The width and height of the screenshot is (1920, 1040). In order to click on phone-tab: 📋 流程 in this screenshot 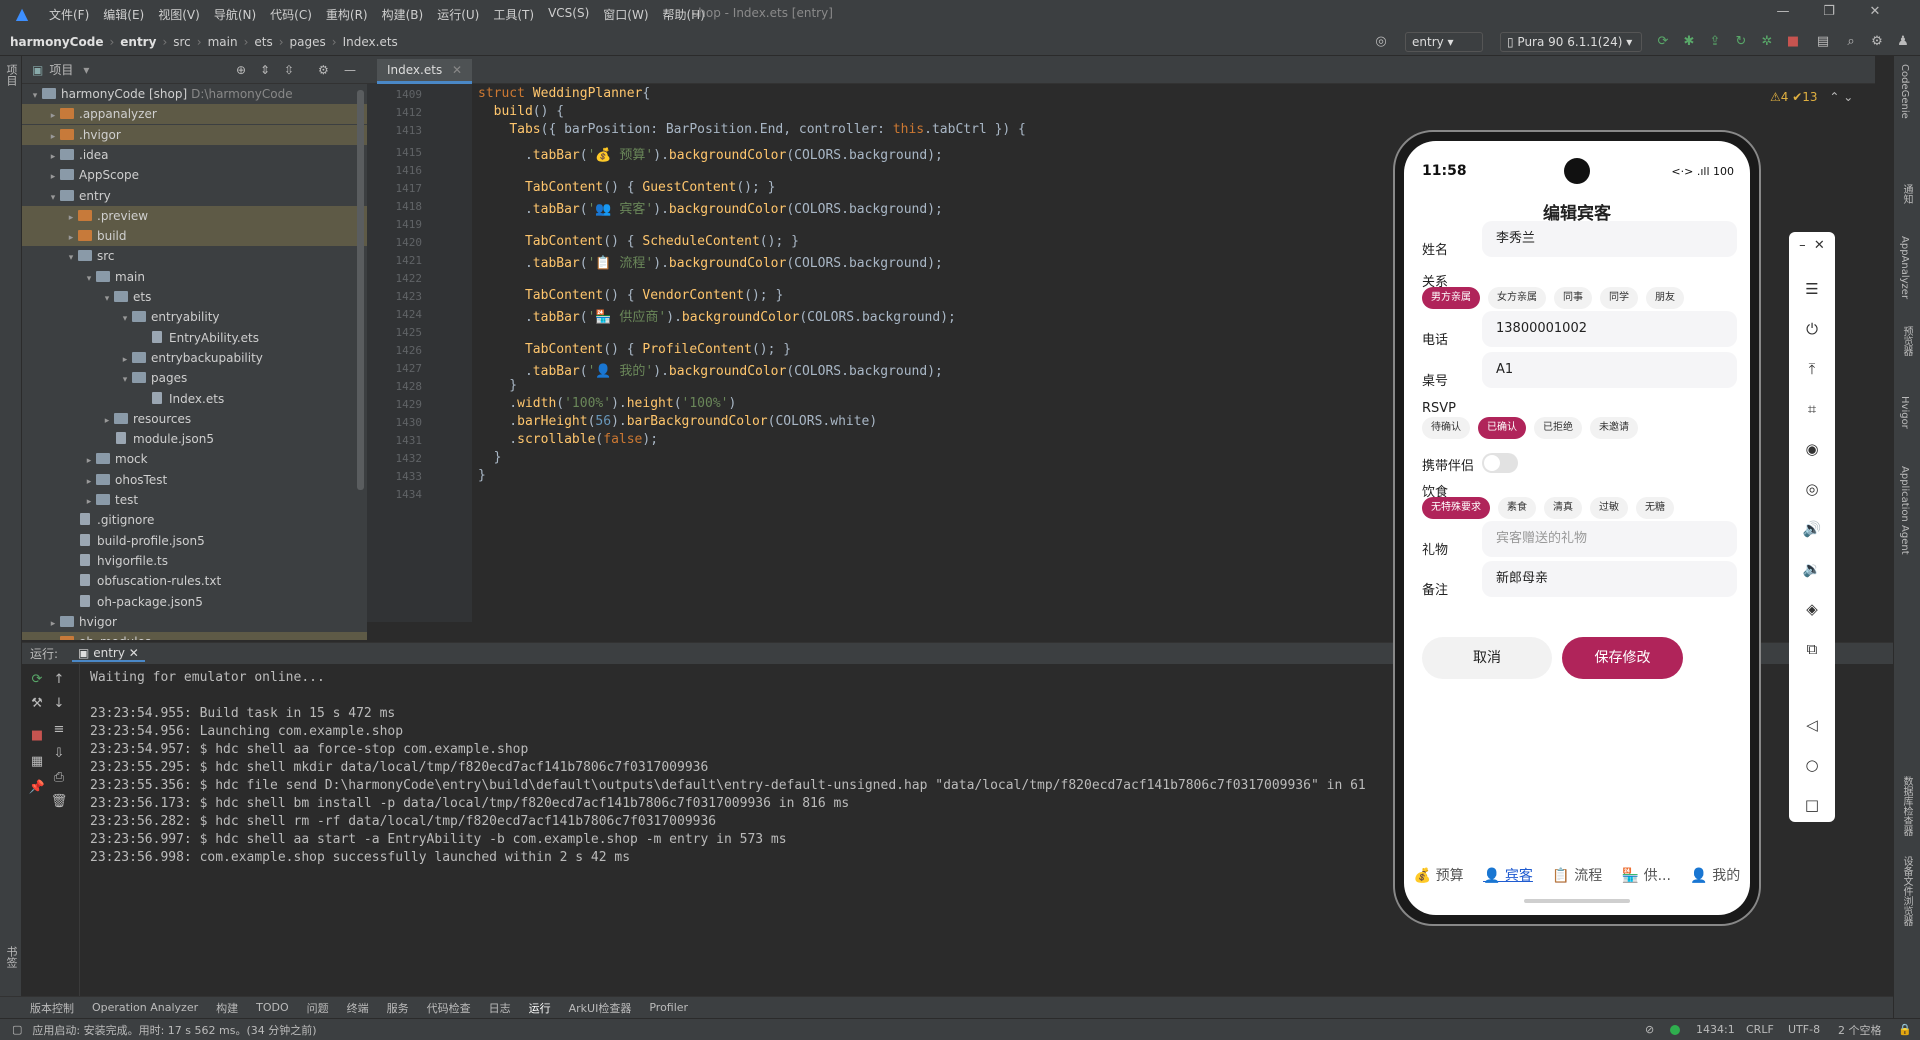, I will do `click(1577, 875)`.